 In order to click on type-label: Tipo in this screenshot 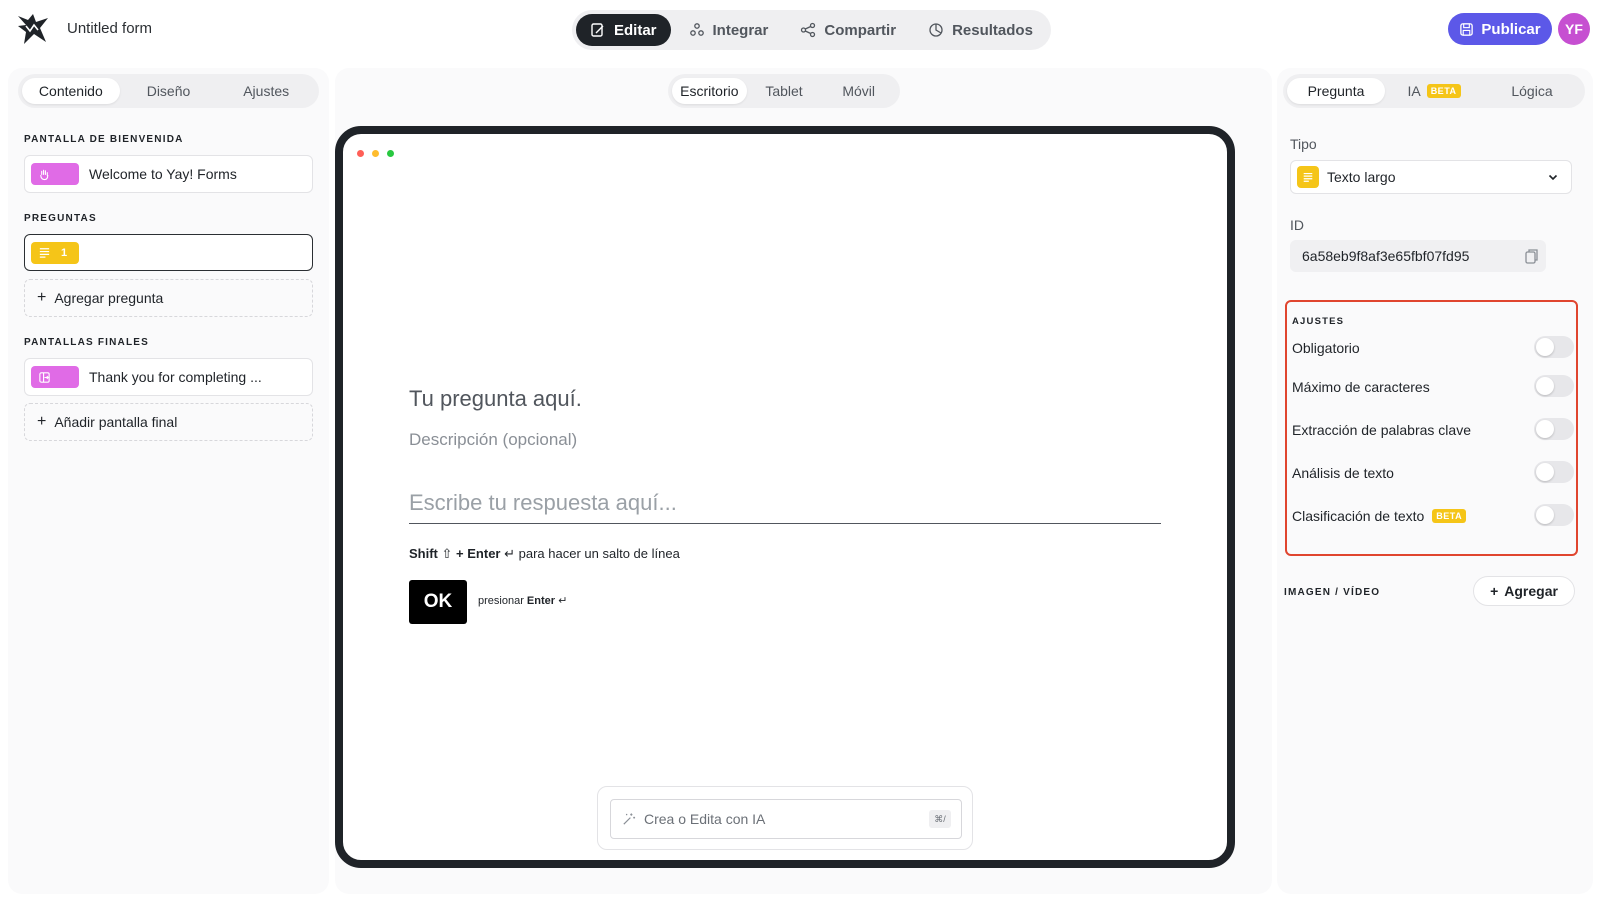, I will do `click(1303, 144)`.